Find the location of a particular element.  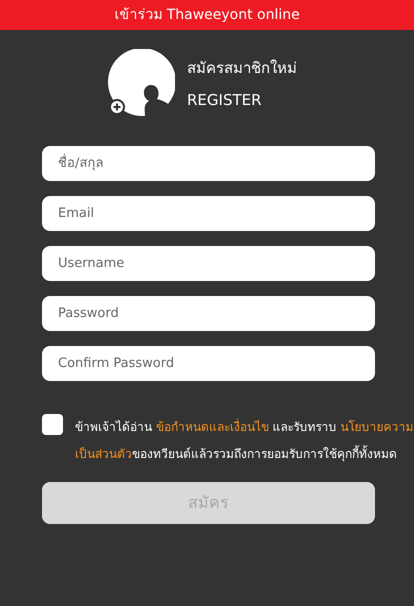

register-subtitle: REGISTER is located at coordinates (225, 100).